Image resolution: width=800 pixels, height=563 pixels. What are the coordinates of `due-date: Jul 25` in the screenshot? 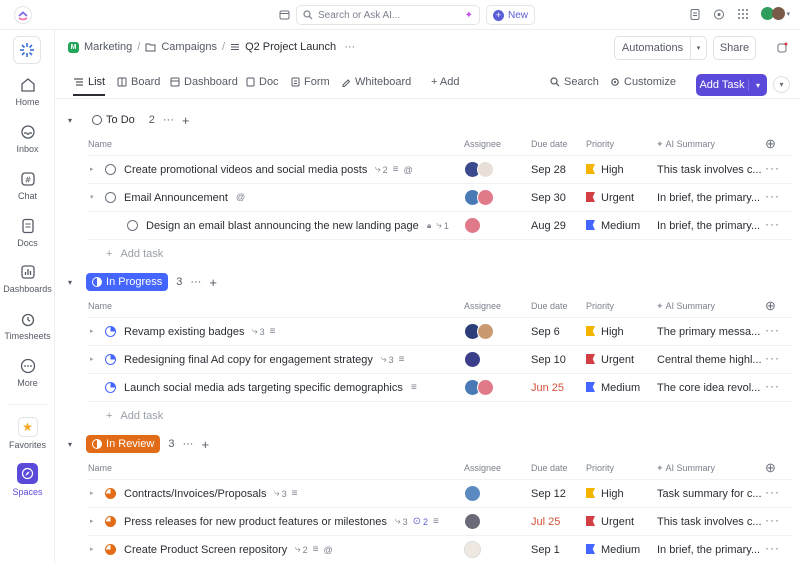 It's located at (545, 522).